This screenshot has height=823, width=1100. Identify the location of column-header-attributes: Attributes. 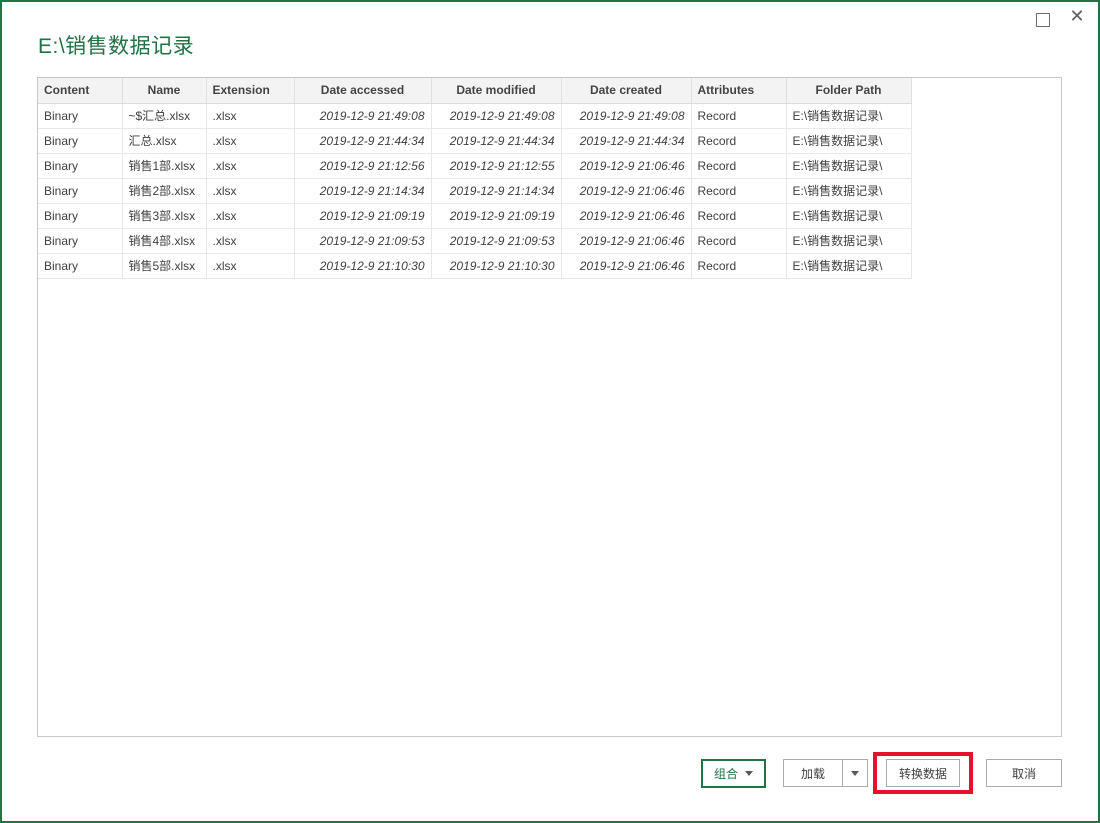
(739, 91).